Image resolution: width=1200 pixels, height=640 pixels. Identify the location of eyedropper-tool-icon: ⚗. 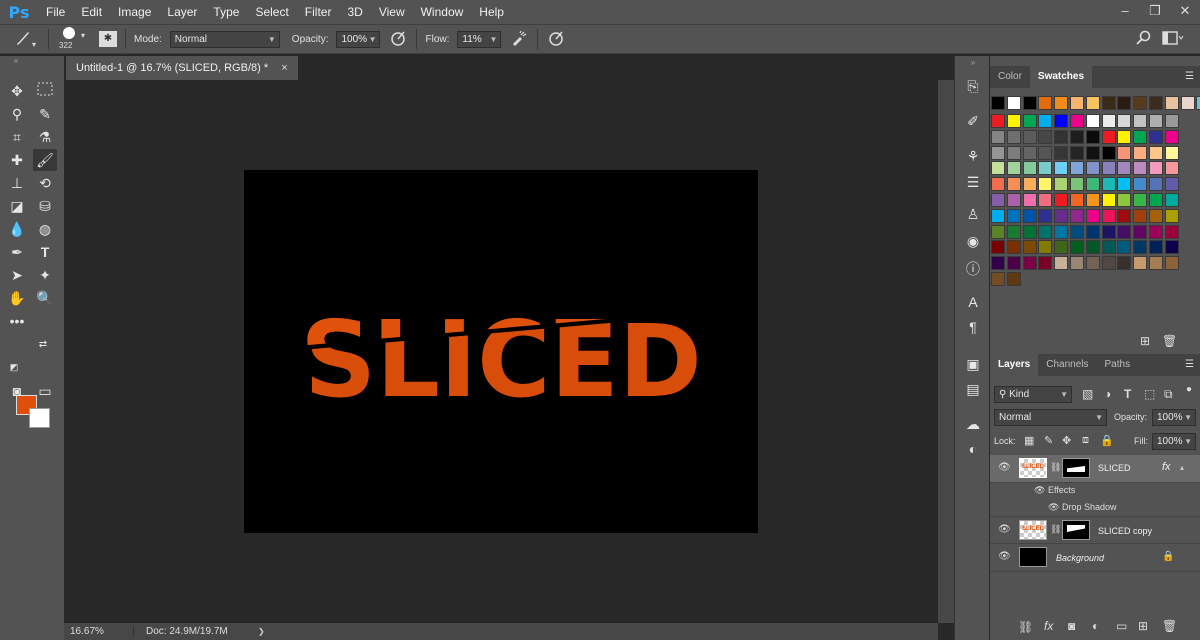
(45, 137).